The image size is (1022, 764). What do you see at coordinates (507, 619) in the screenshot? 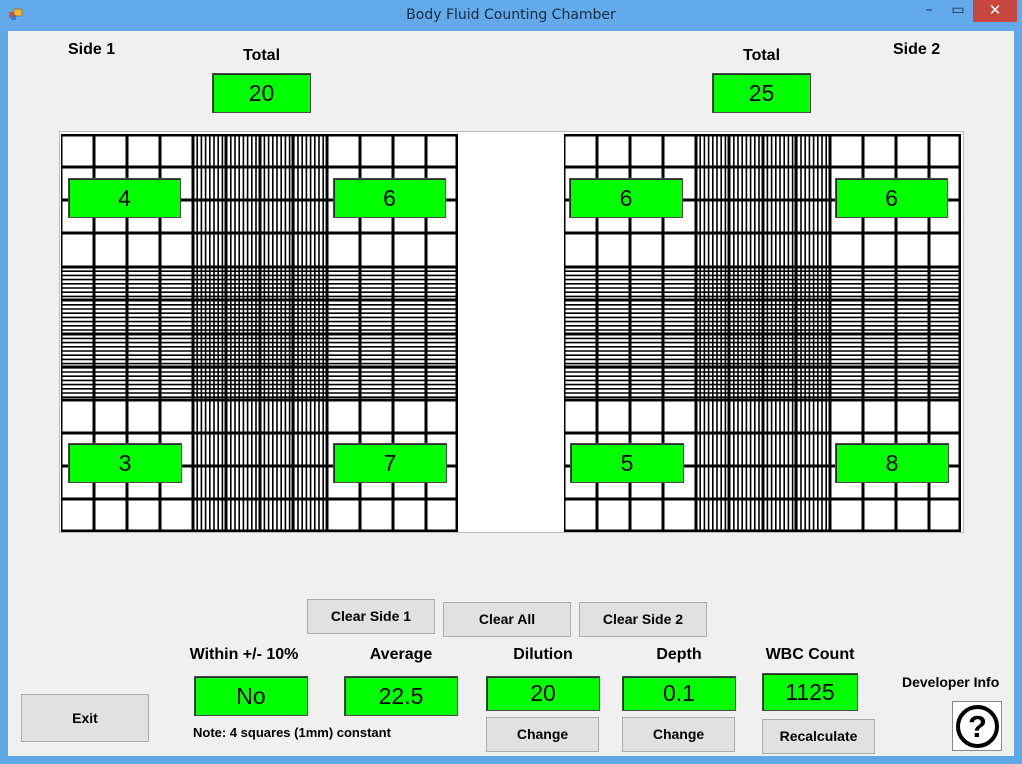
I see `clear-all-button: Clear All` at bounding box center [507, 619].